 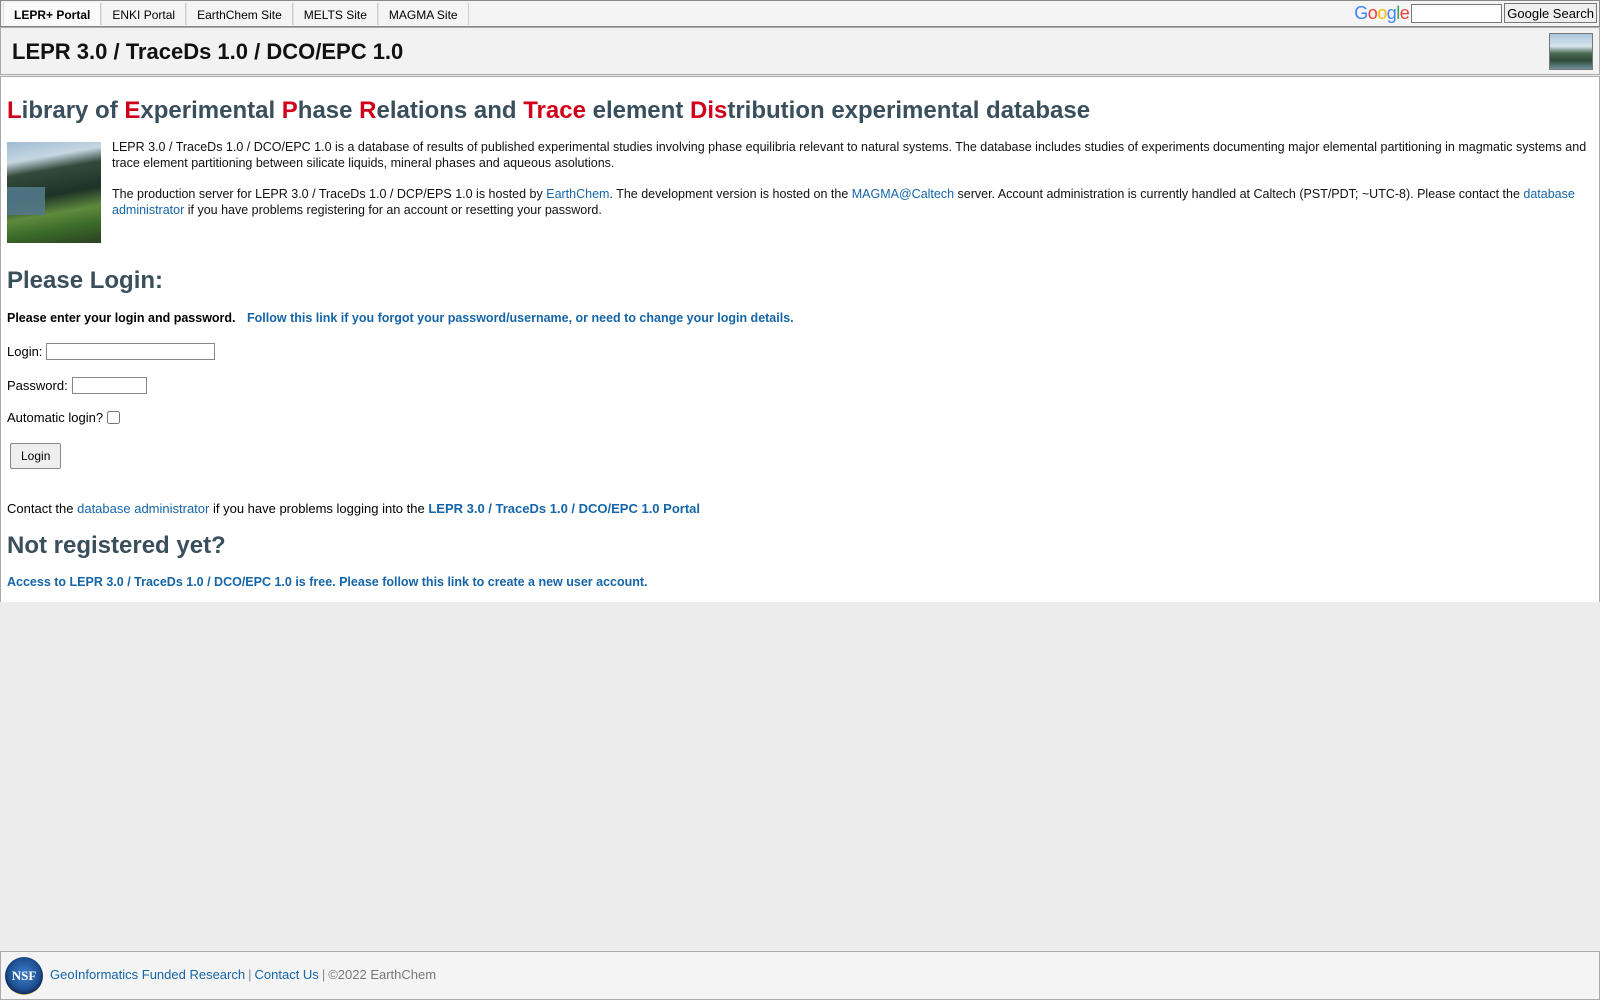 I want to click on google-logo-letter: g, so click(x=1391, y=13).